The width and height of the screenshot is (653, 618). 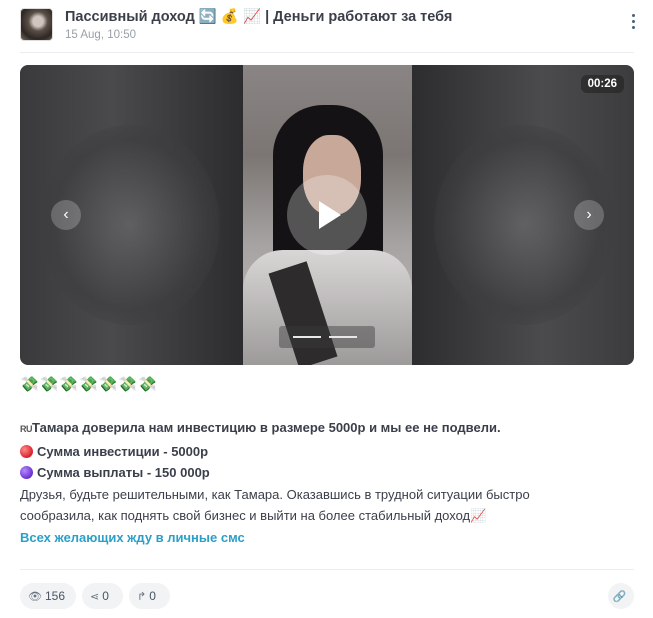 What do you see at coordinates (327, 596) in the screenshot?
I see `post-footer: 👁 156 ⋖ 0 ↱ 0 🔗` at bounding box center [327, 596].